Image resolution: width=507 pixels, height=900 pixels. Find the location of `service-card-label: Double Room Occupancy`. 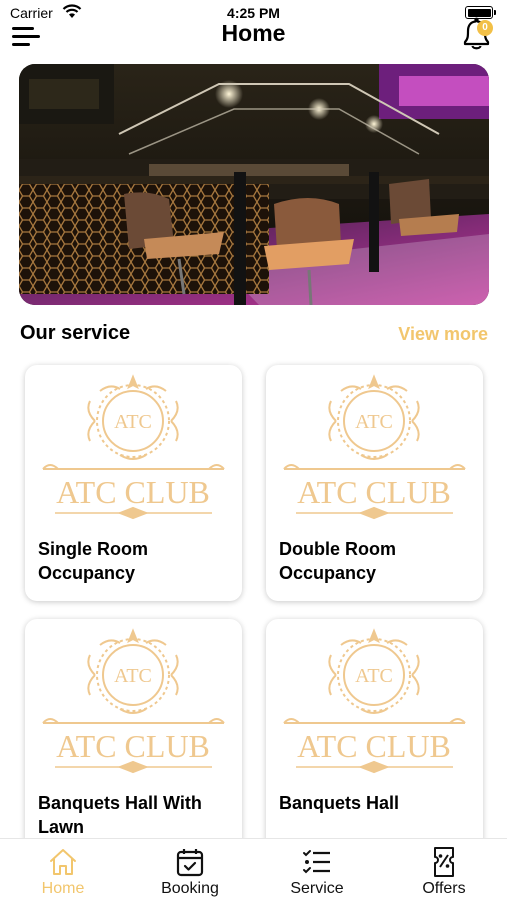

service-card-label: Double Room Occupancy is located at coordinates (337, 561).